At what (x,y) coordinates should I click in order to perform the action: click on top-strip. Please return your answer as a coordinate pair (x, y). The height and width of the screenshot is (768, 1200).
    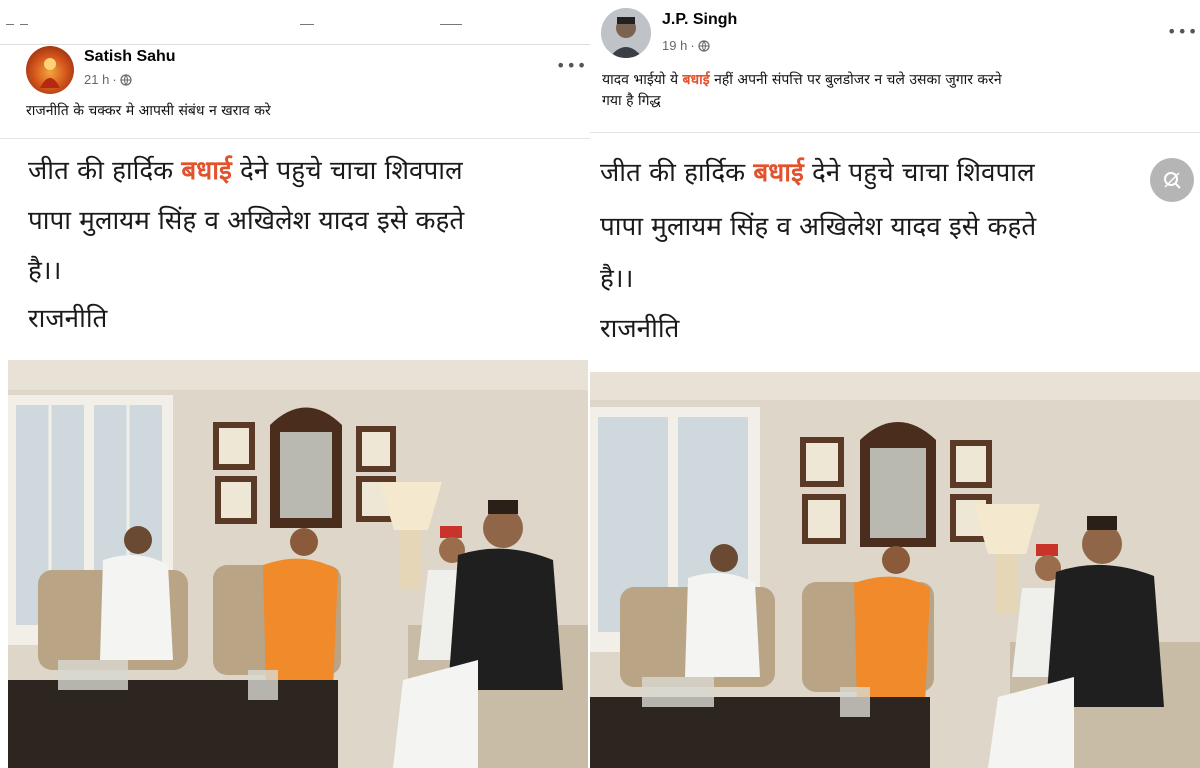
    Looking at the image, I should click on (295, 22).